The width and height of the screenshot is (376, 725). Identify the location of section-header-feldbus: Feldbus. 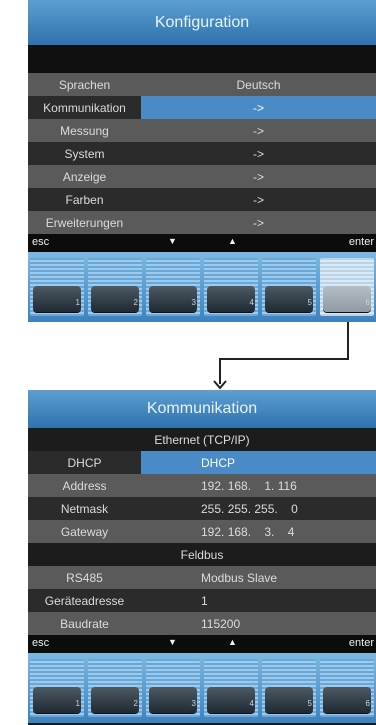
(202, 554).